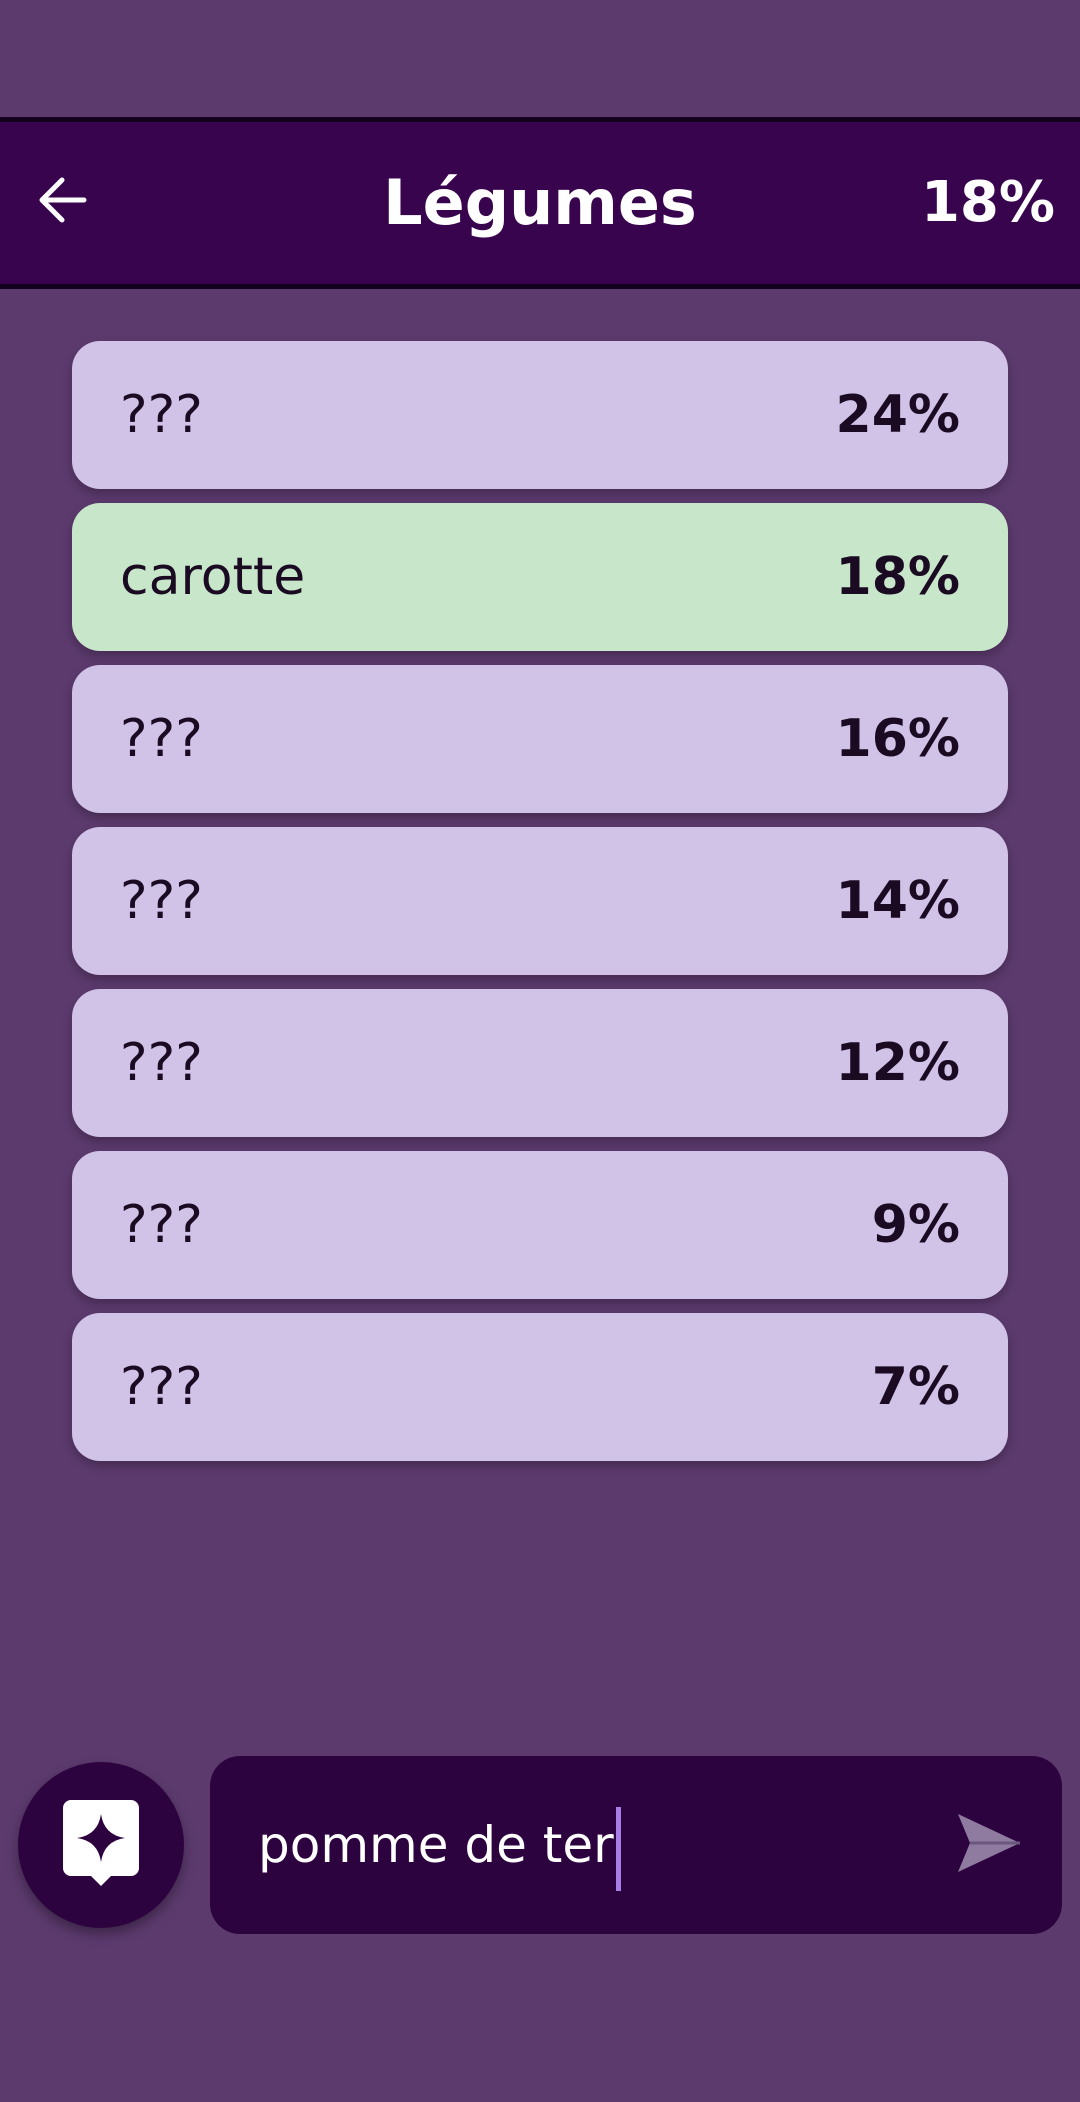  Describe the element at coordinates (618, 1848) in the screenshot. I see `text-caret` at that location.